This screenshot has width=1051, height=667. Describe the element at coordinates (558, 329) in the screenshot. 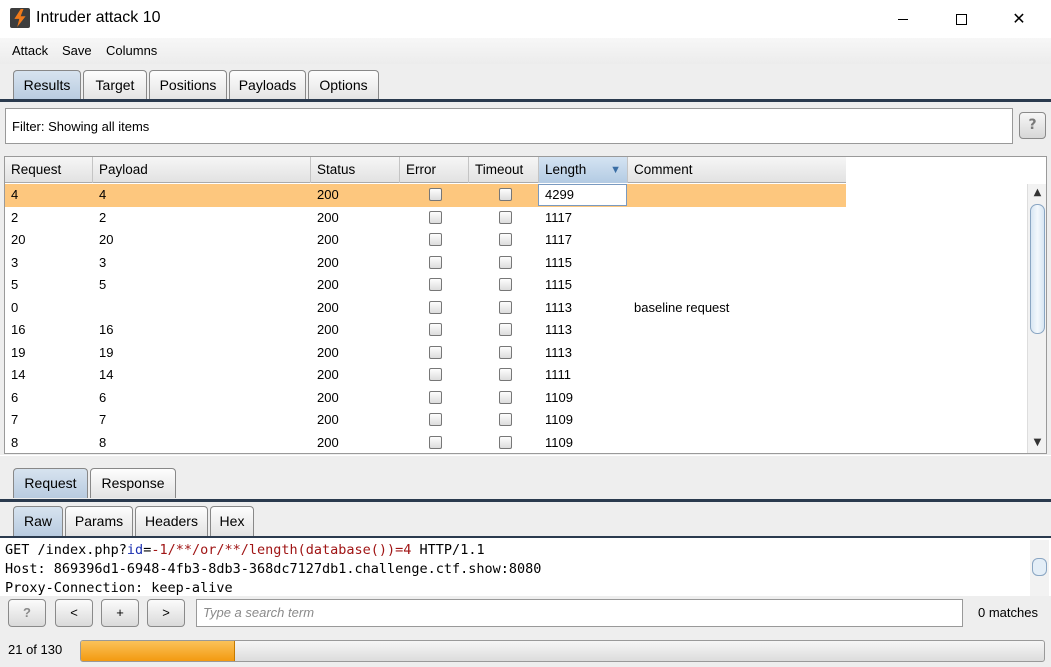

I see `cell-length: 1113` at that location.